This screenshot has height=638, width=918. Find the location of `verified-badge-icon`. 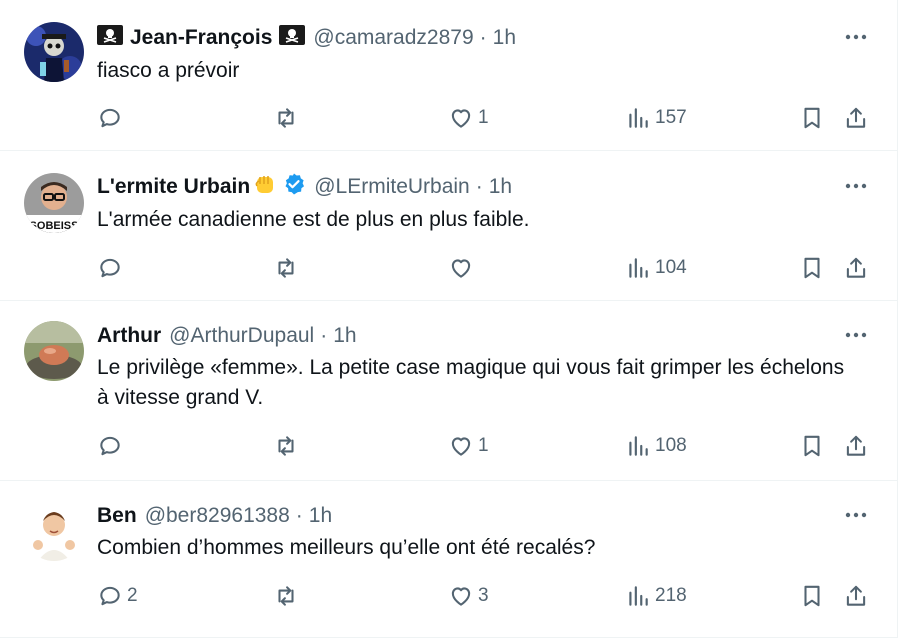

verified-badge-icon is located at coordinates (294, 187).